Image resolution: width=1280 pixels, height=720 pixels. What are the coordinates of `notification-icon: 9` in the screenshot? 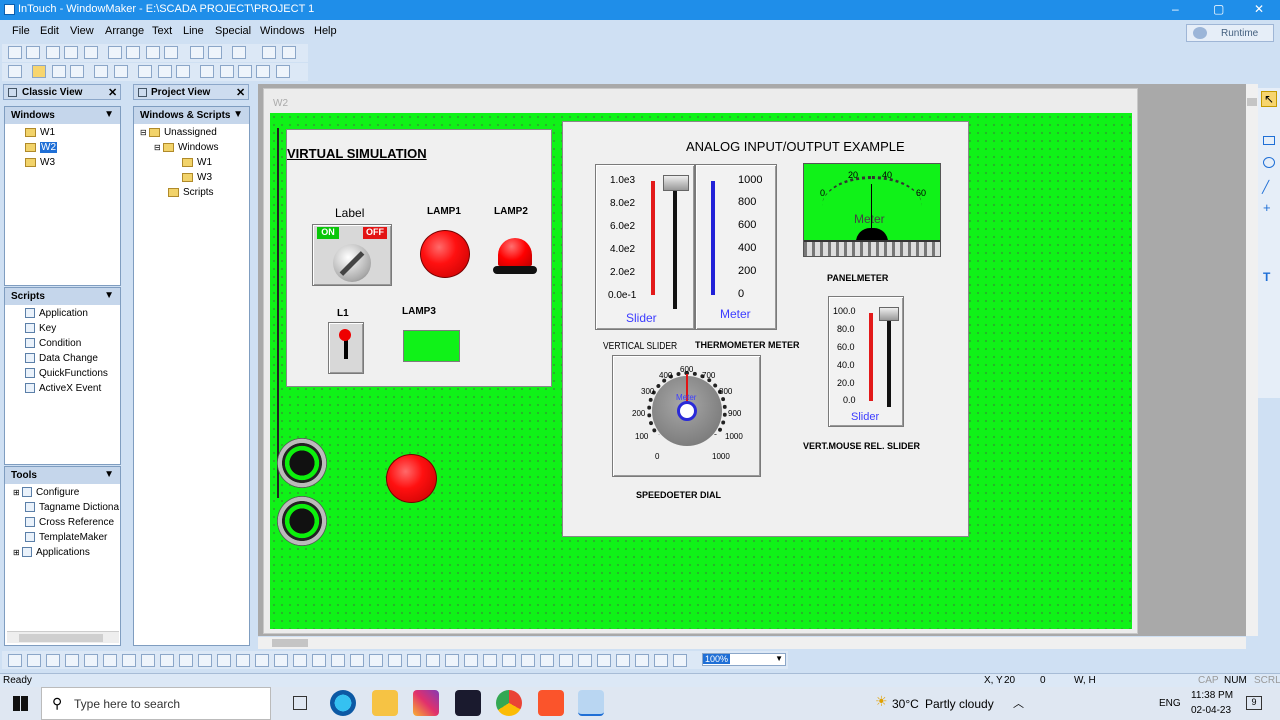 It's located at (1254, 703).